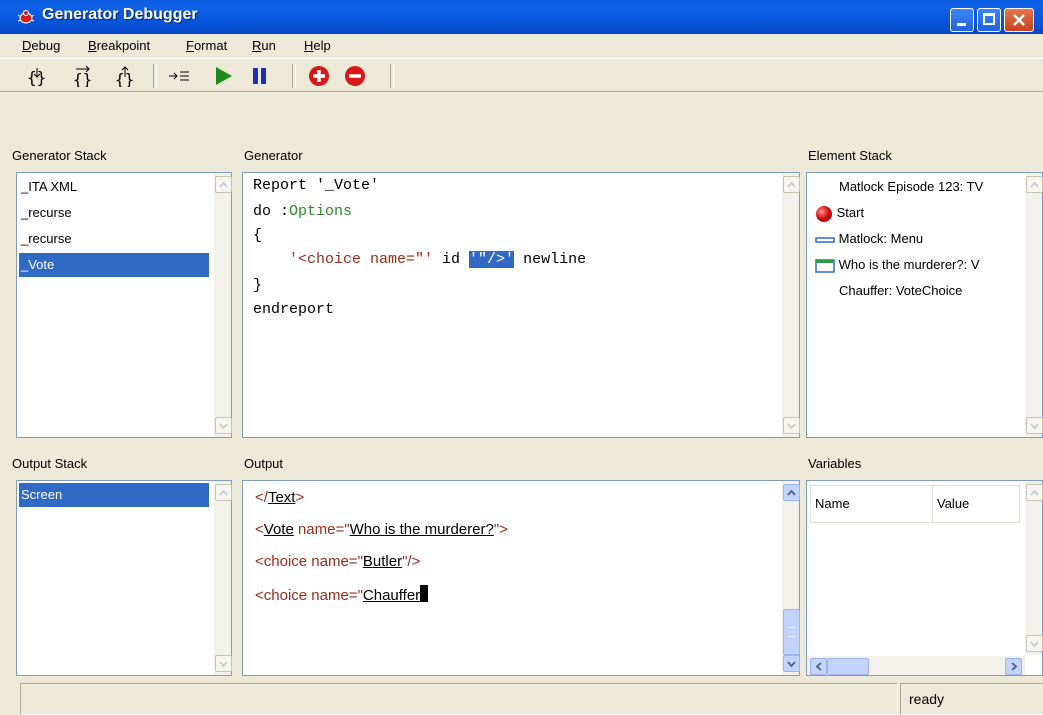  Describe the element at coordinates (264, 45) in the screenshot. I see `menu-run: Run` at that location.